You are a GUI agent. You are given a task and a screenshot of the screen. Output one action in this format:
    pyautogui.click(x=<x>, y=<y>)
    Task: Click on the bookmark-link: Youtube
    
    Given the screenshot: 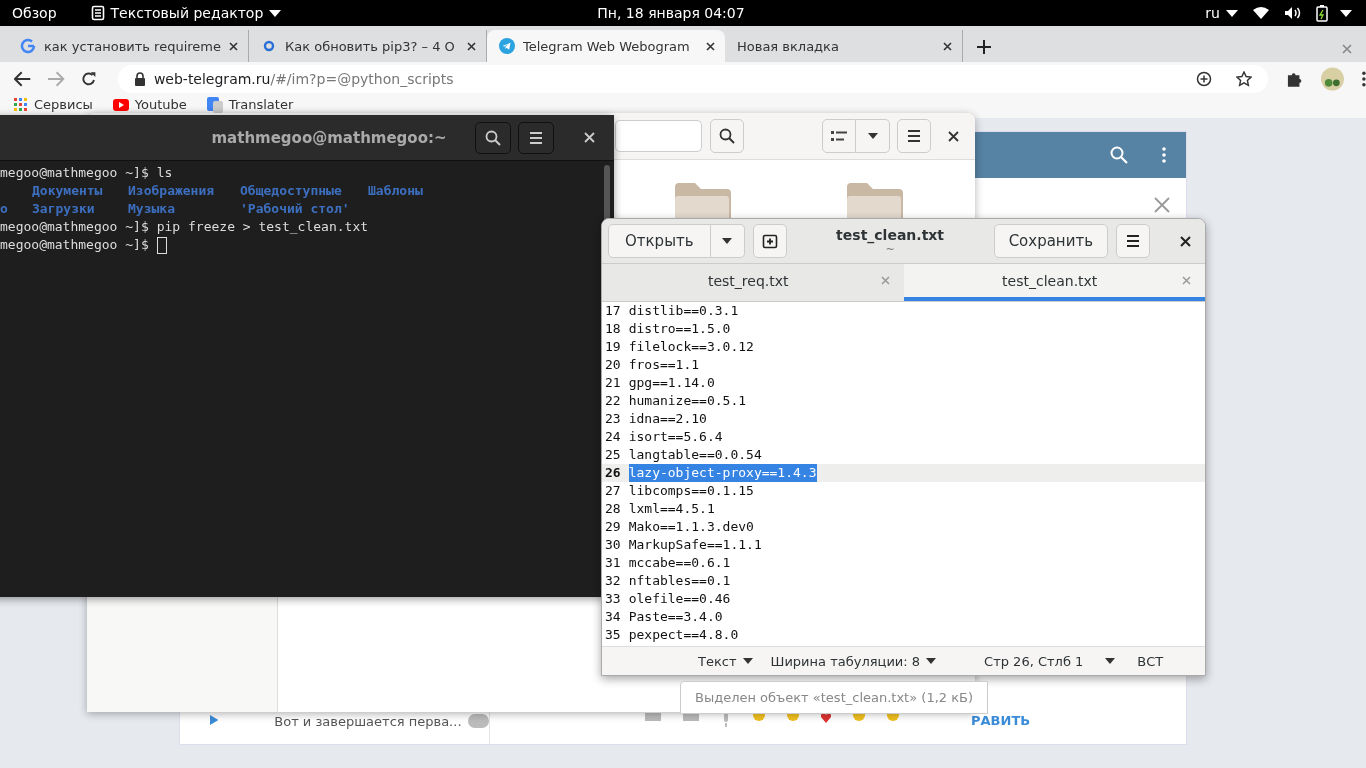 What is the action you would take?
    pyautogui.click(x=149, y=105)
    